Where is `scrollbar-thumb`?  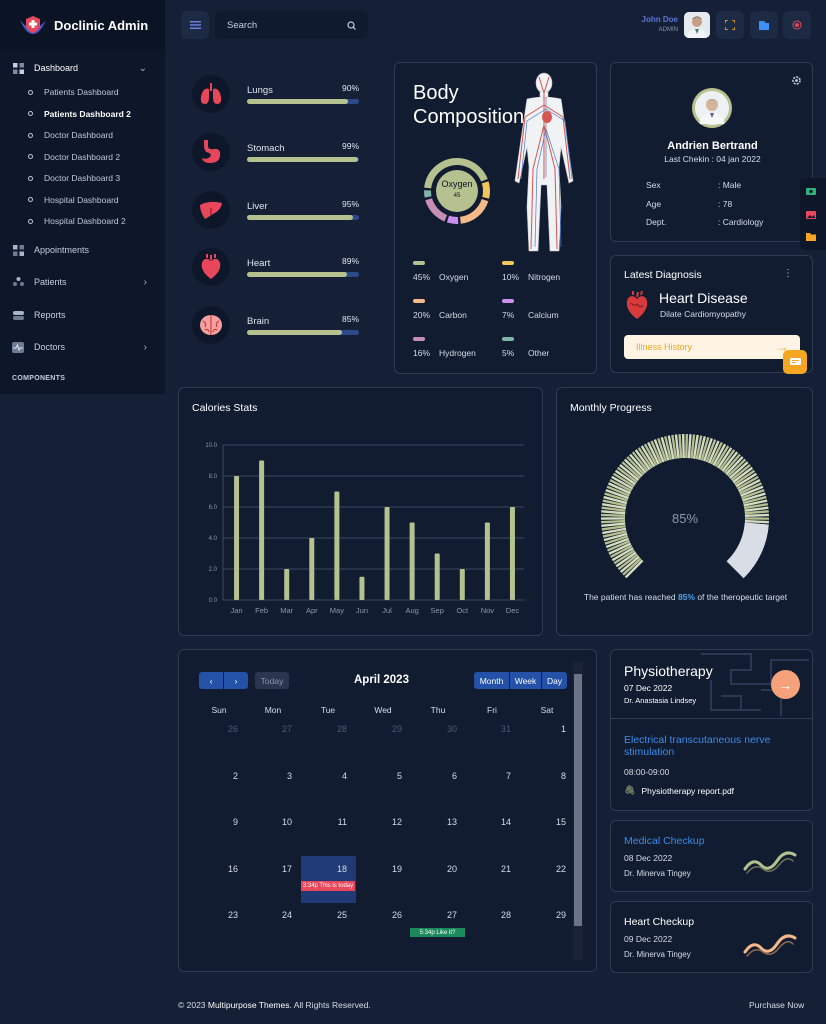 scrollbar-thumb is located at coordinates (578, 800).